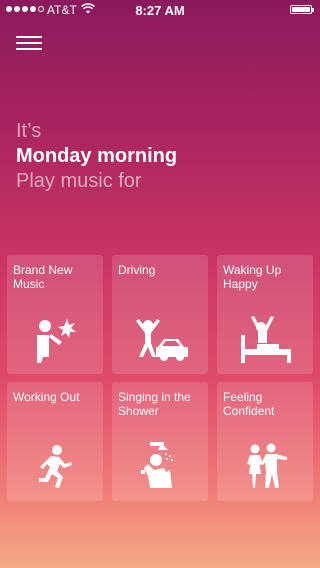 The image size is (320, 568). I want to click on person-in-bed-icon, so click(265, 339).